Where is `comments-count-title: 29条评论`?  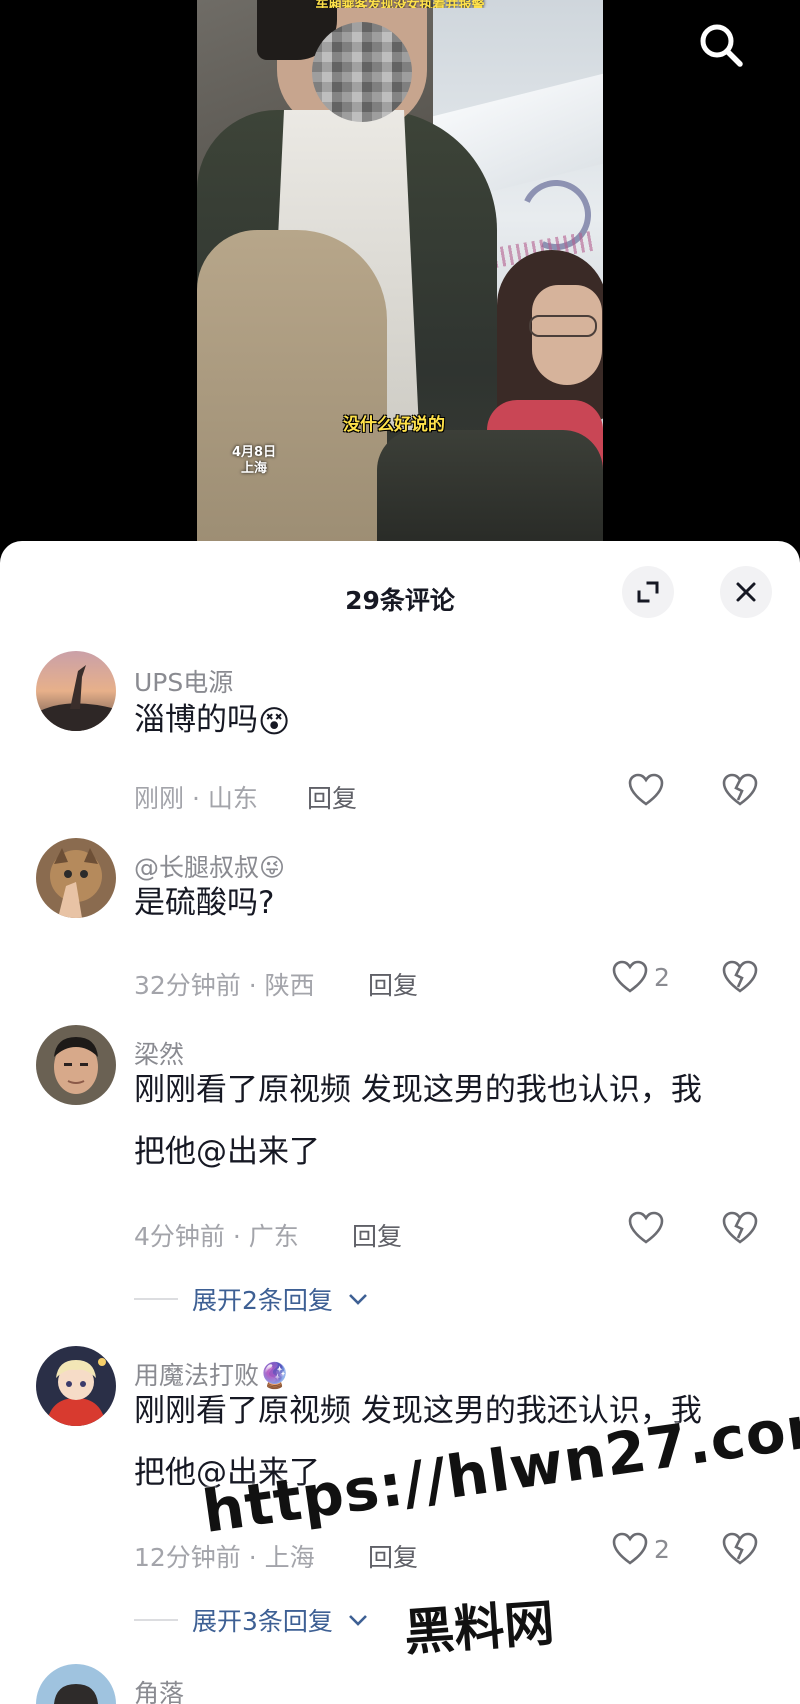
comments-count-title: 29条评论 is located at coordinates (400, 600).